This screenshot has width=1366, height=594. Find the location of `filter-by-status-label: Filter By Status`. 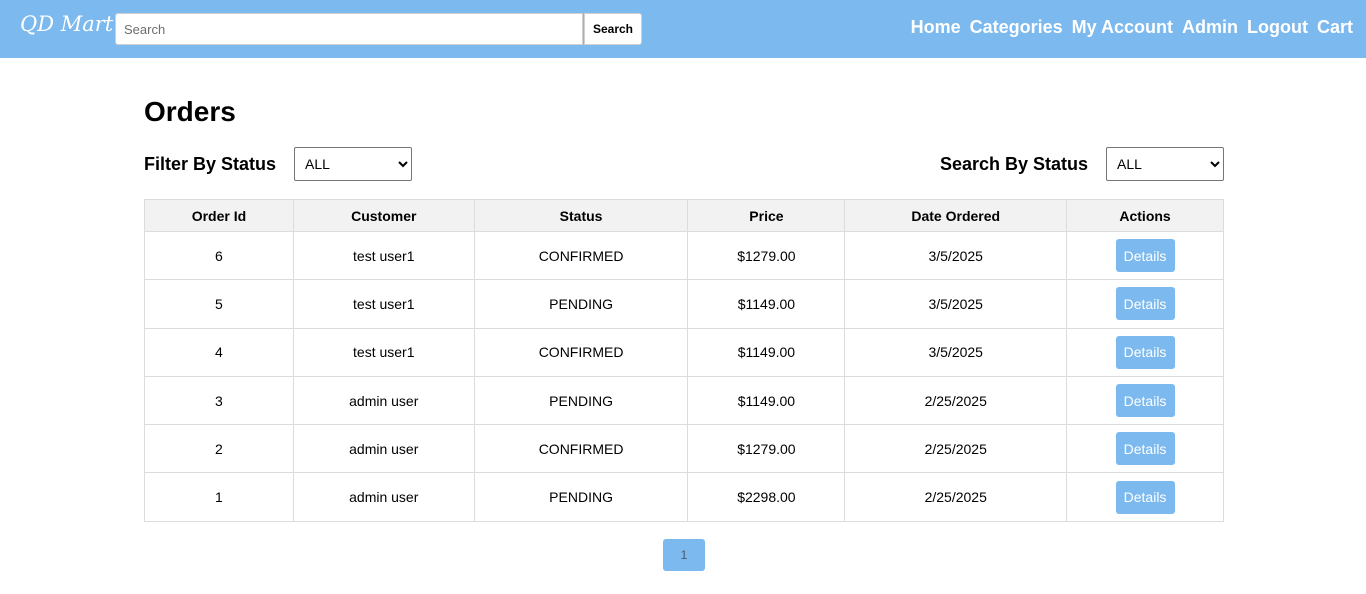

filter-by-status-label: Filter By Status is located at coordinates (210, 164).